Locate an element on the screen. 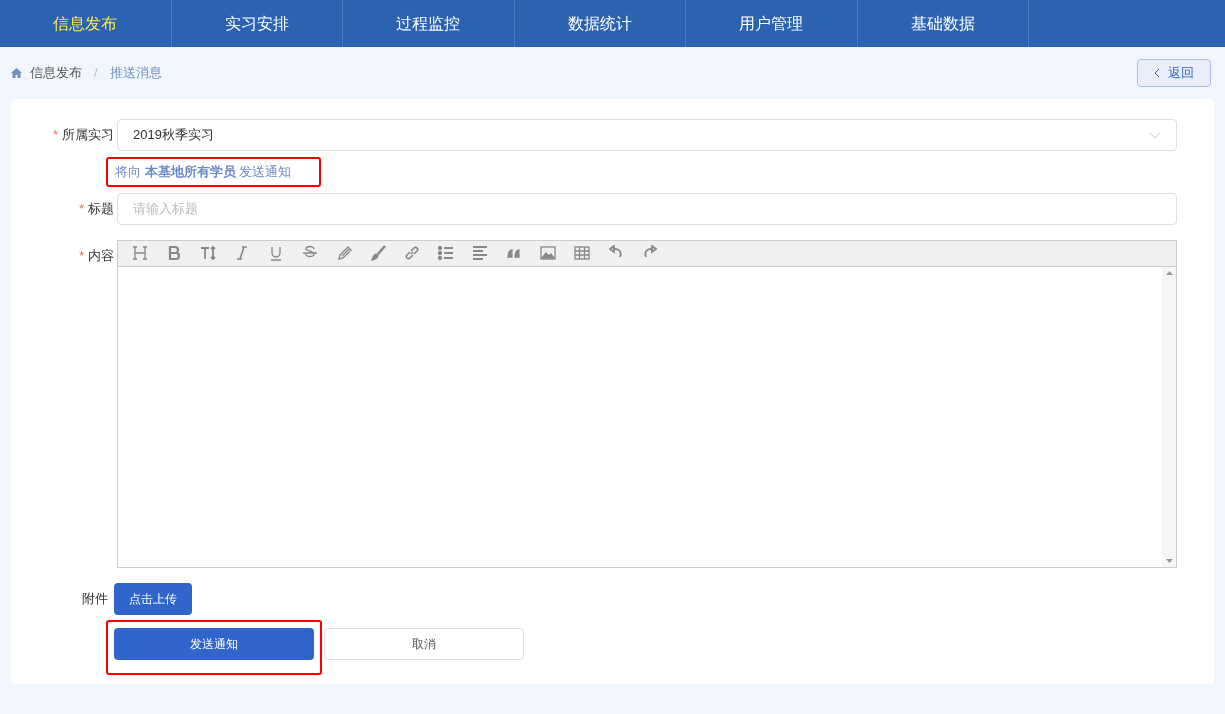 The width and height of the screenshot is (1225, 714). internship-select: 2019秋季实习 is located at coordinates (647, 135).